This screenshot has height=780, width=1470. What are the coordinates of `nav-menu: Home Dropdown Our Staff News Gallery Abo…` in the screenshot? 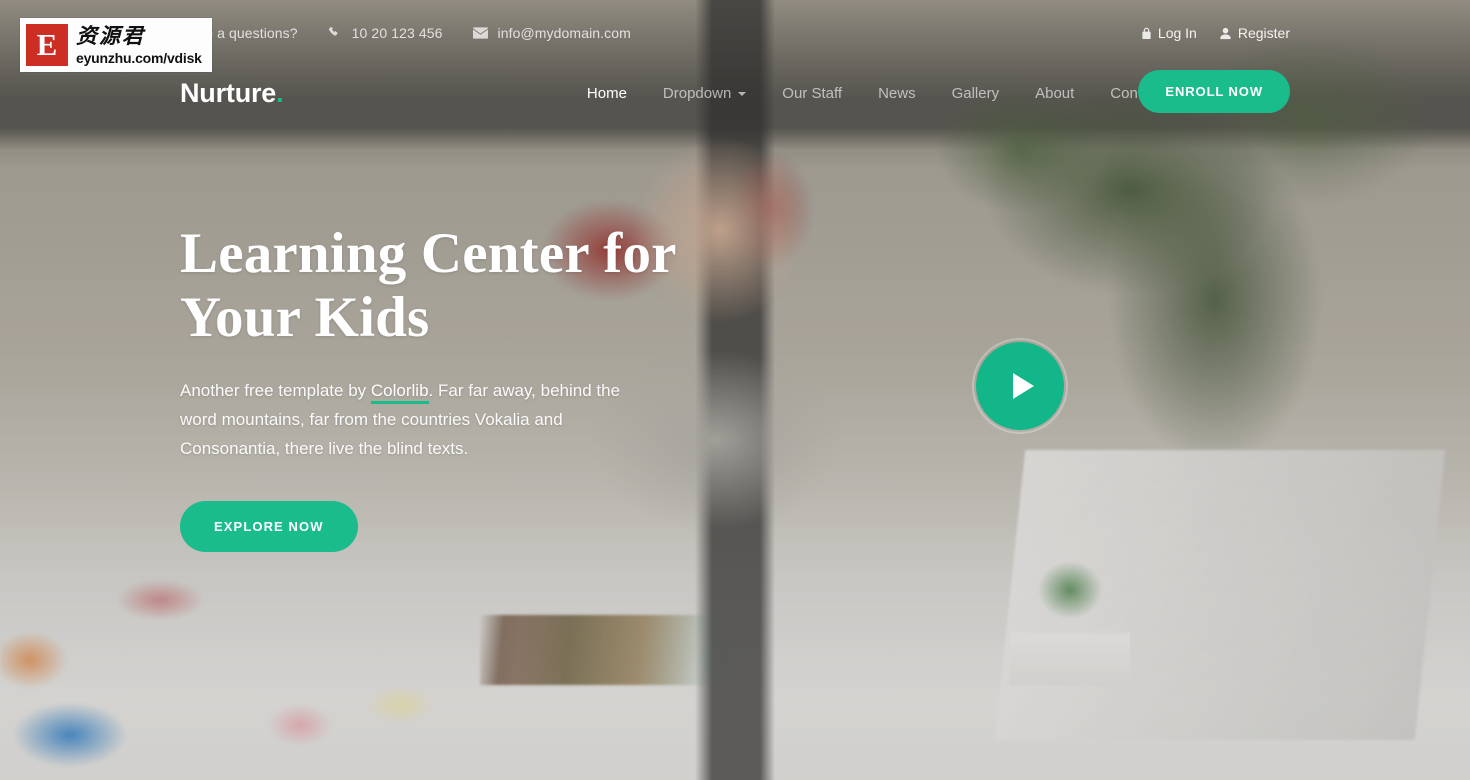 It's located at (874, 93).